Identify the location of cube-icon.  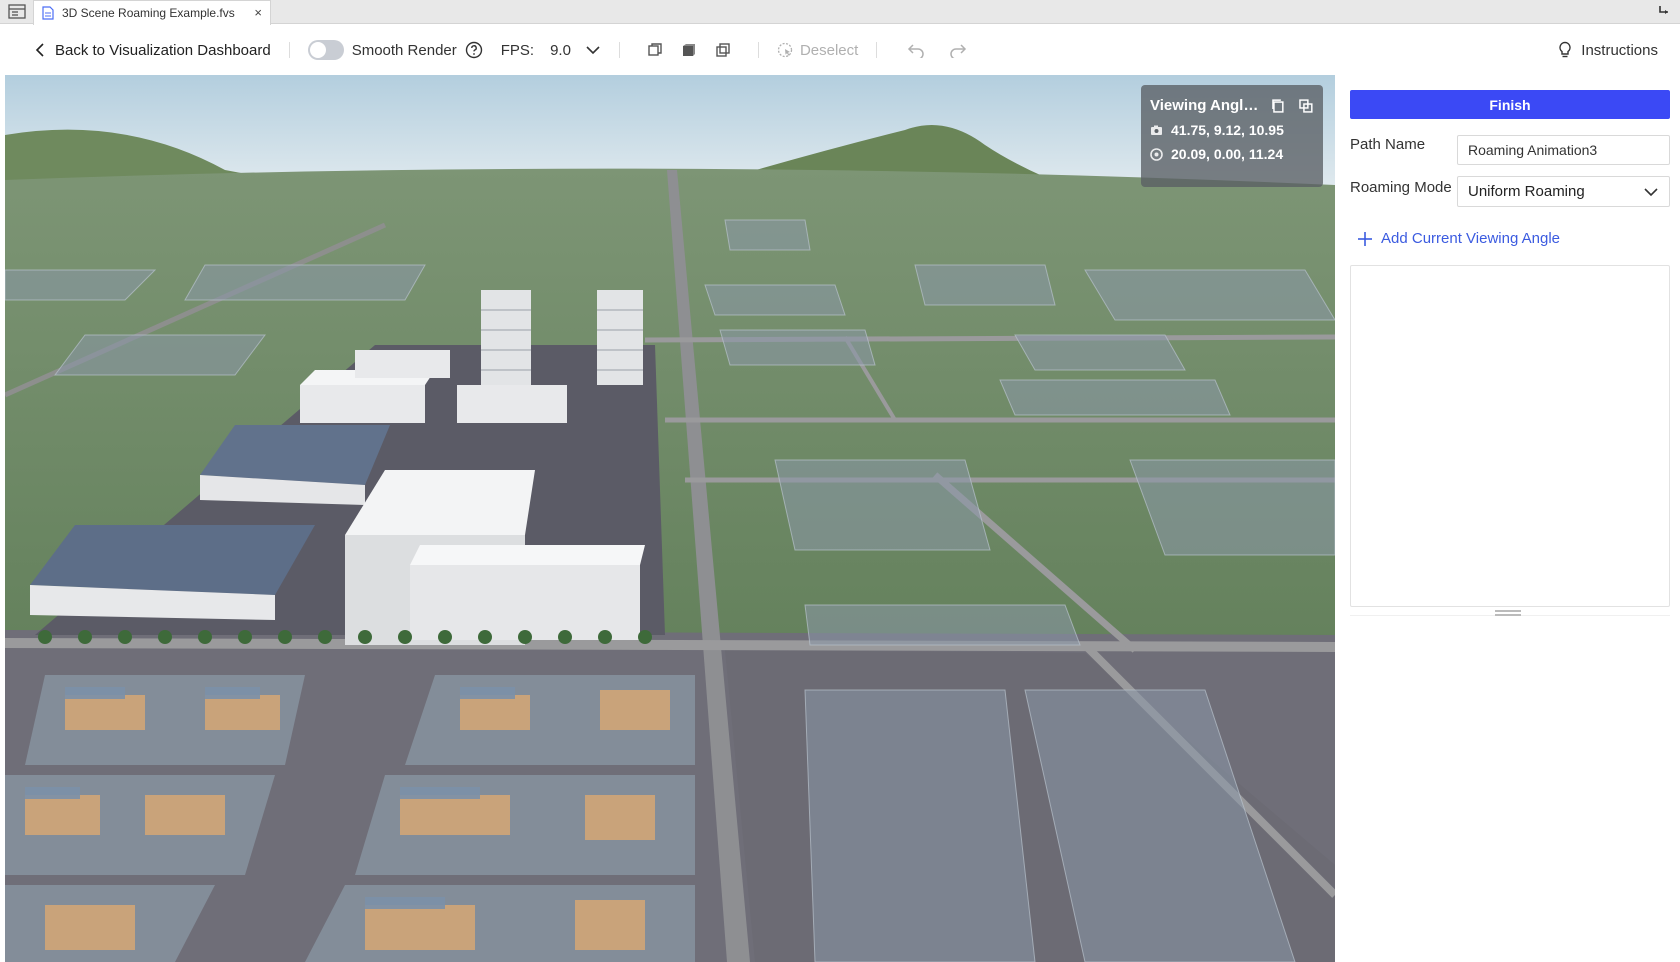
(689, 50).